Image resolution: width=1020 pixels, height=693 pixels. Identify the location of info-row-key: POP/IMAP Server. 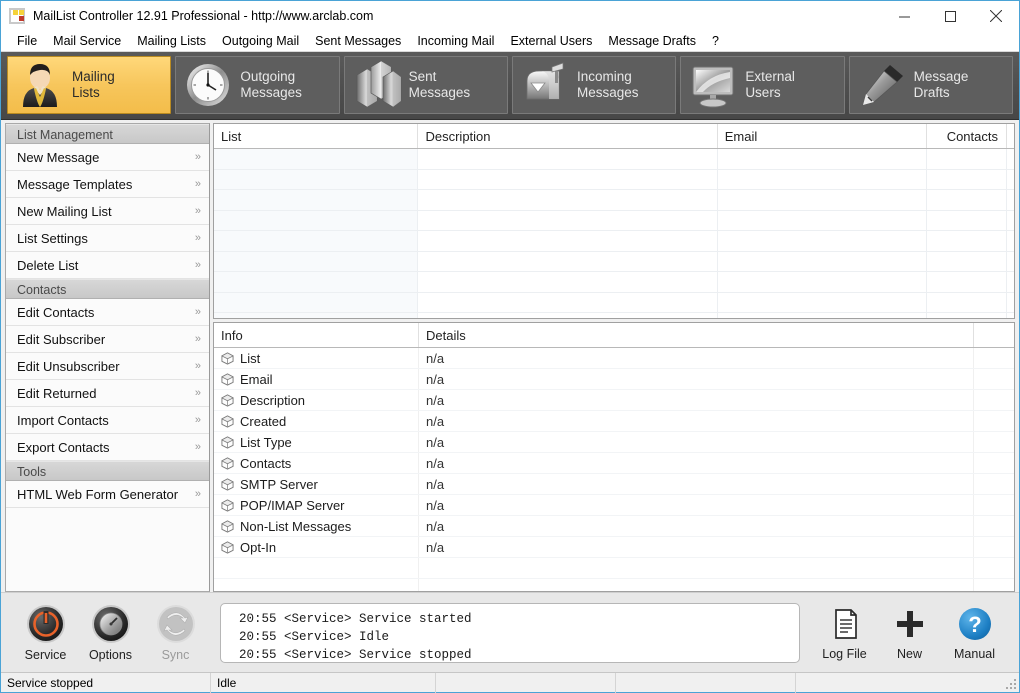
(292, 505).